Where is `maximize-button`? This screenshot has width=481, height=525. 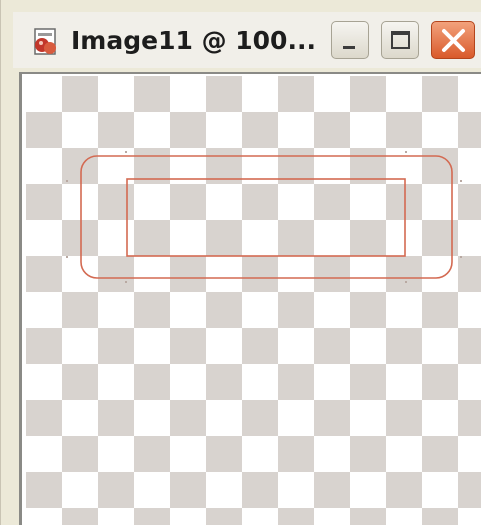
maximize-button is located at coordinates (400, 40).